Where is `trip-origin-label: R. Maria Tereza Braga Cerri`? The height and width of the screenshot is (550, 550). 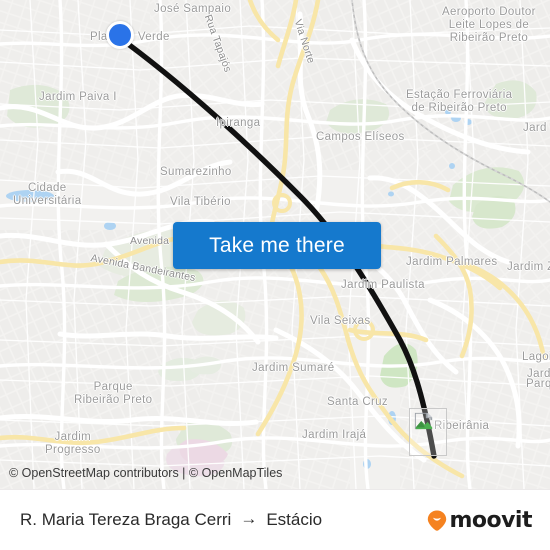 trip-origin-label: R. Maria Tereza Braga Cerri is located at coordinates (126, 519).